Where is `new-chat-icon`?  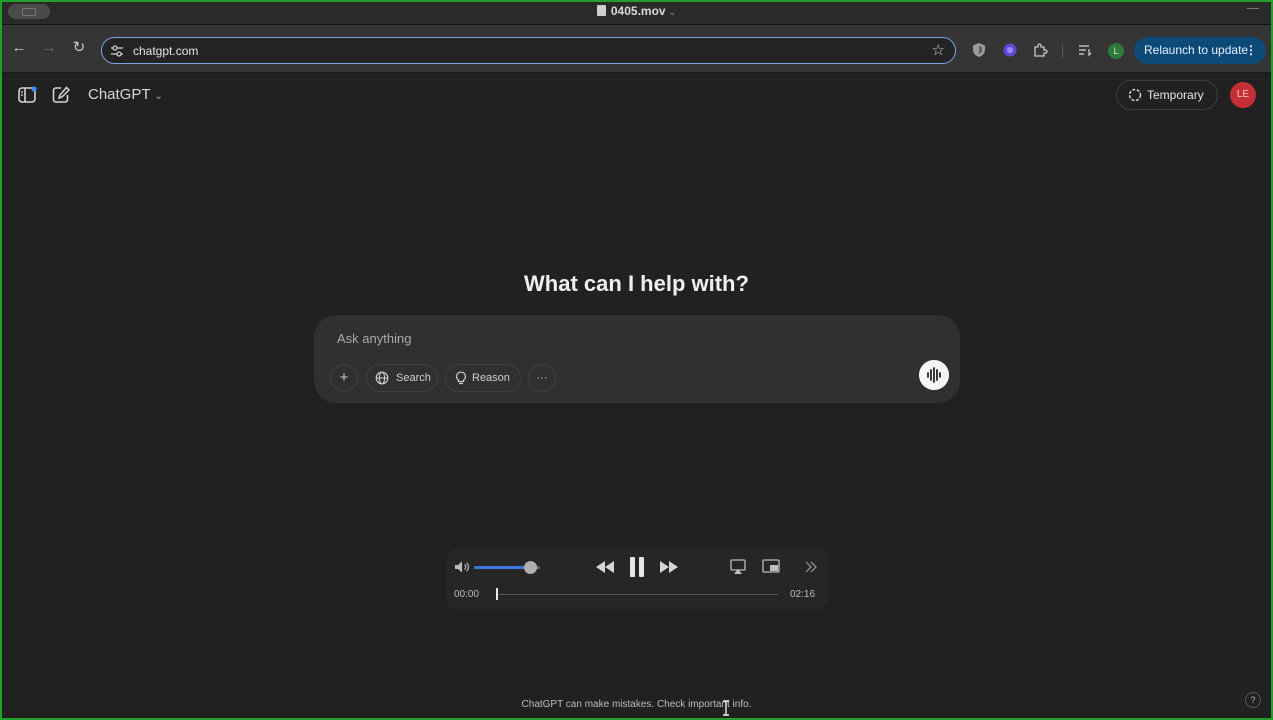
new-chat-icon is located at coordinates (62, 95).